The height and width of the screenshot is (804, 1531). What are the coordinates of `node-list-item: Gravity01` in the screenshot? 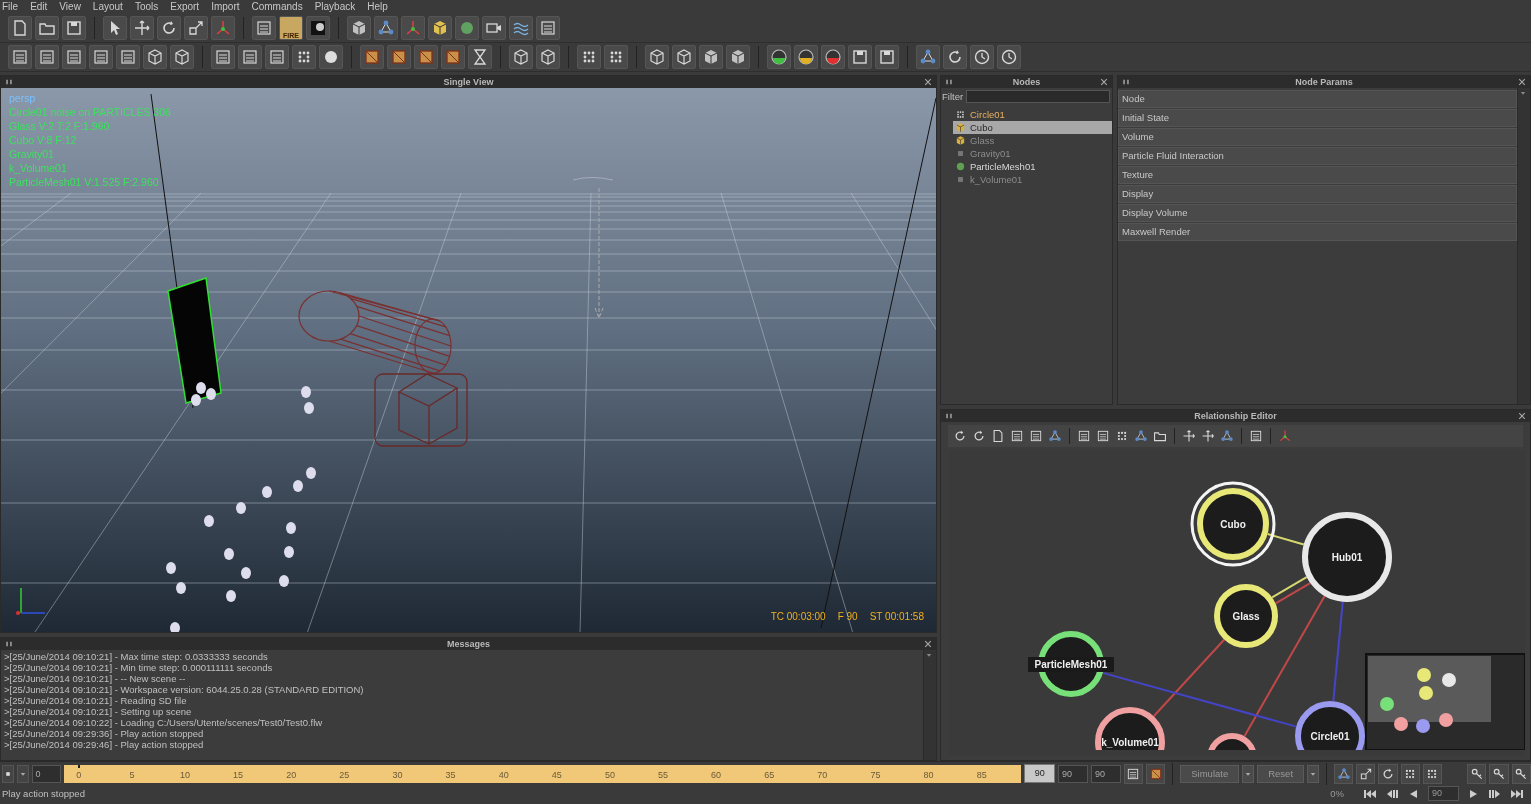 It's located at (1032, 153).